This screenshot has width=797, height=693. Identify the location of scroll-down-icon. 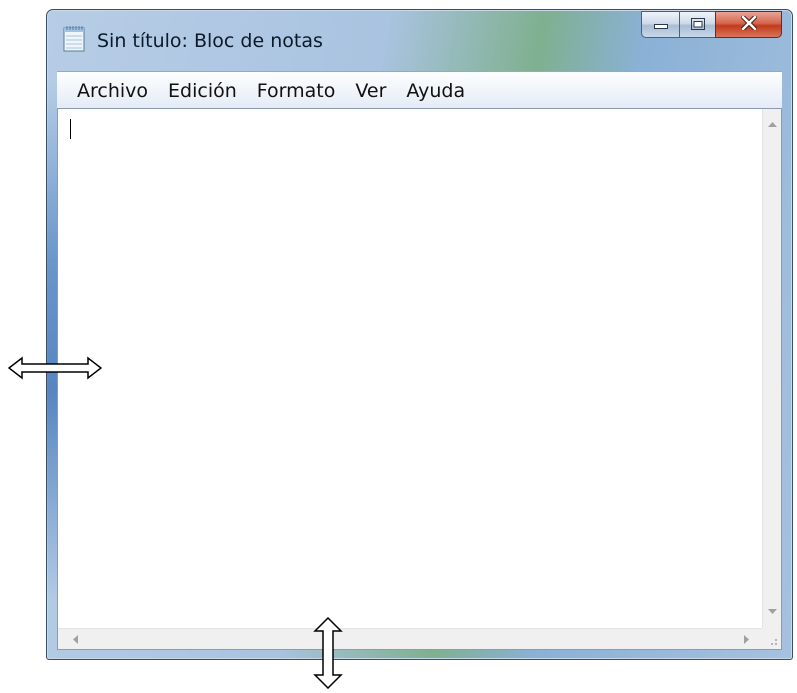
(772, 613).